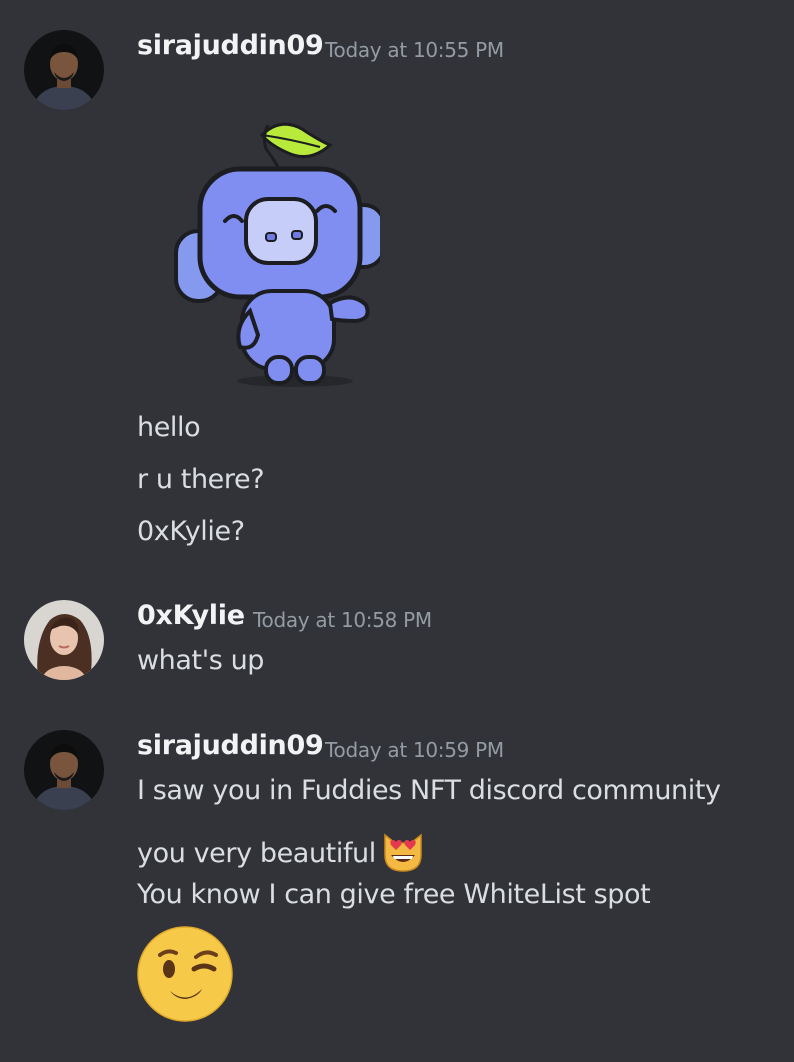 This screenshot has width=794, height=1062. Describe the element at coordinates (394, 894) in the screenshot. I see `message-text: You know I can give free WhiteList spot` at that location.